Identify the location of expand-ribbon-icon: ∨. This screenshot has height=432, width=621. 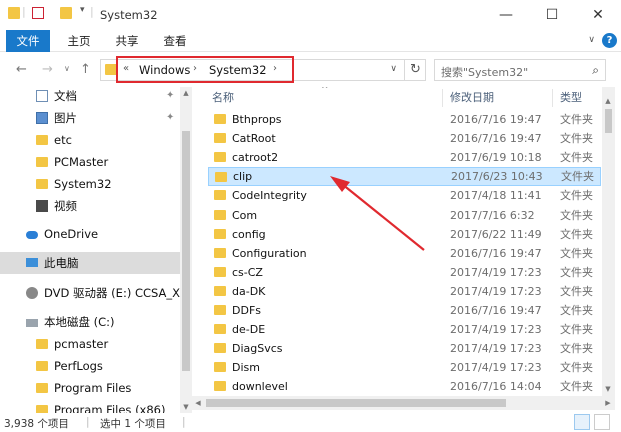
(591, 40).